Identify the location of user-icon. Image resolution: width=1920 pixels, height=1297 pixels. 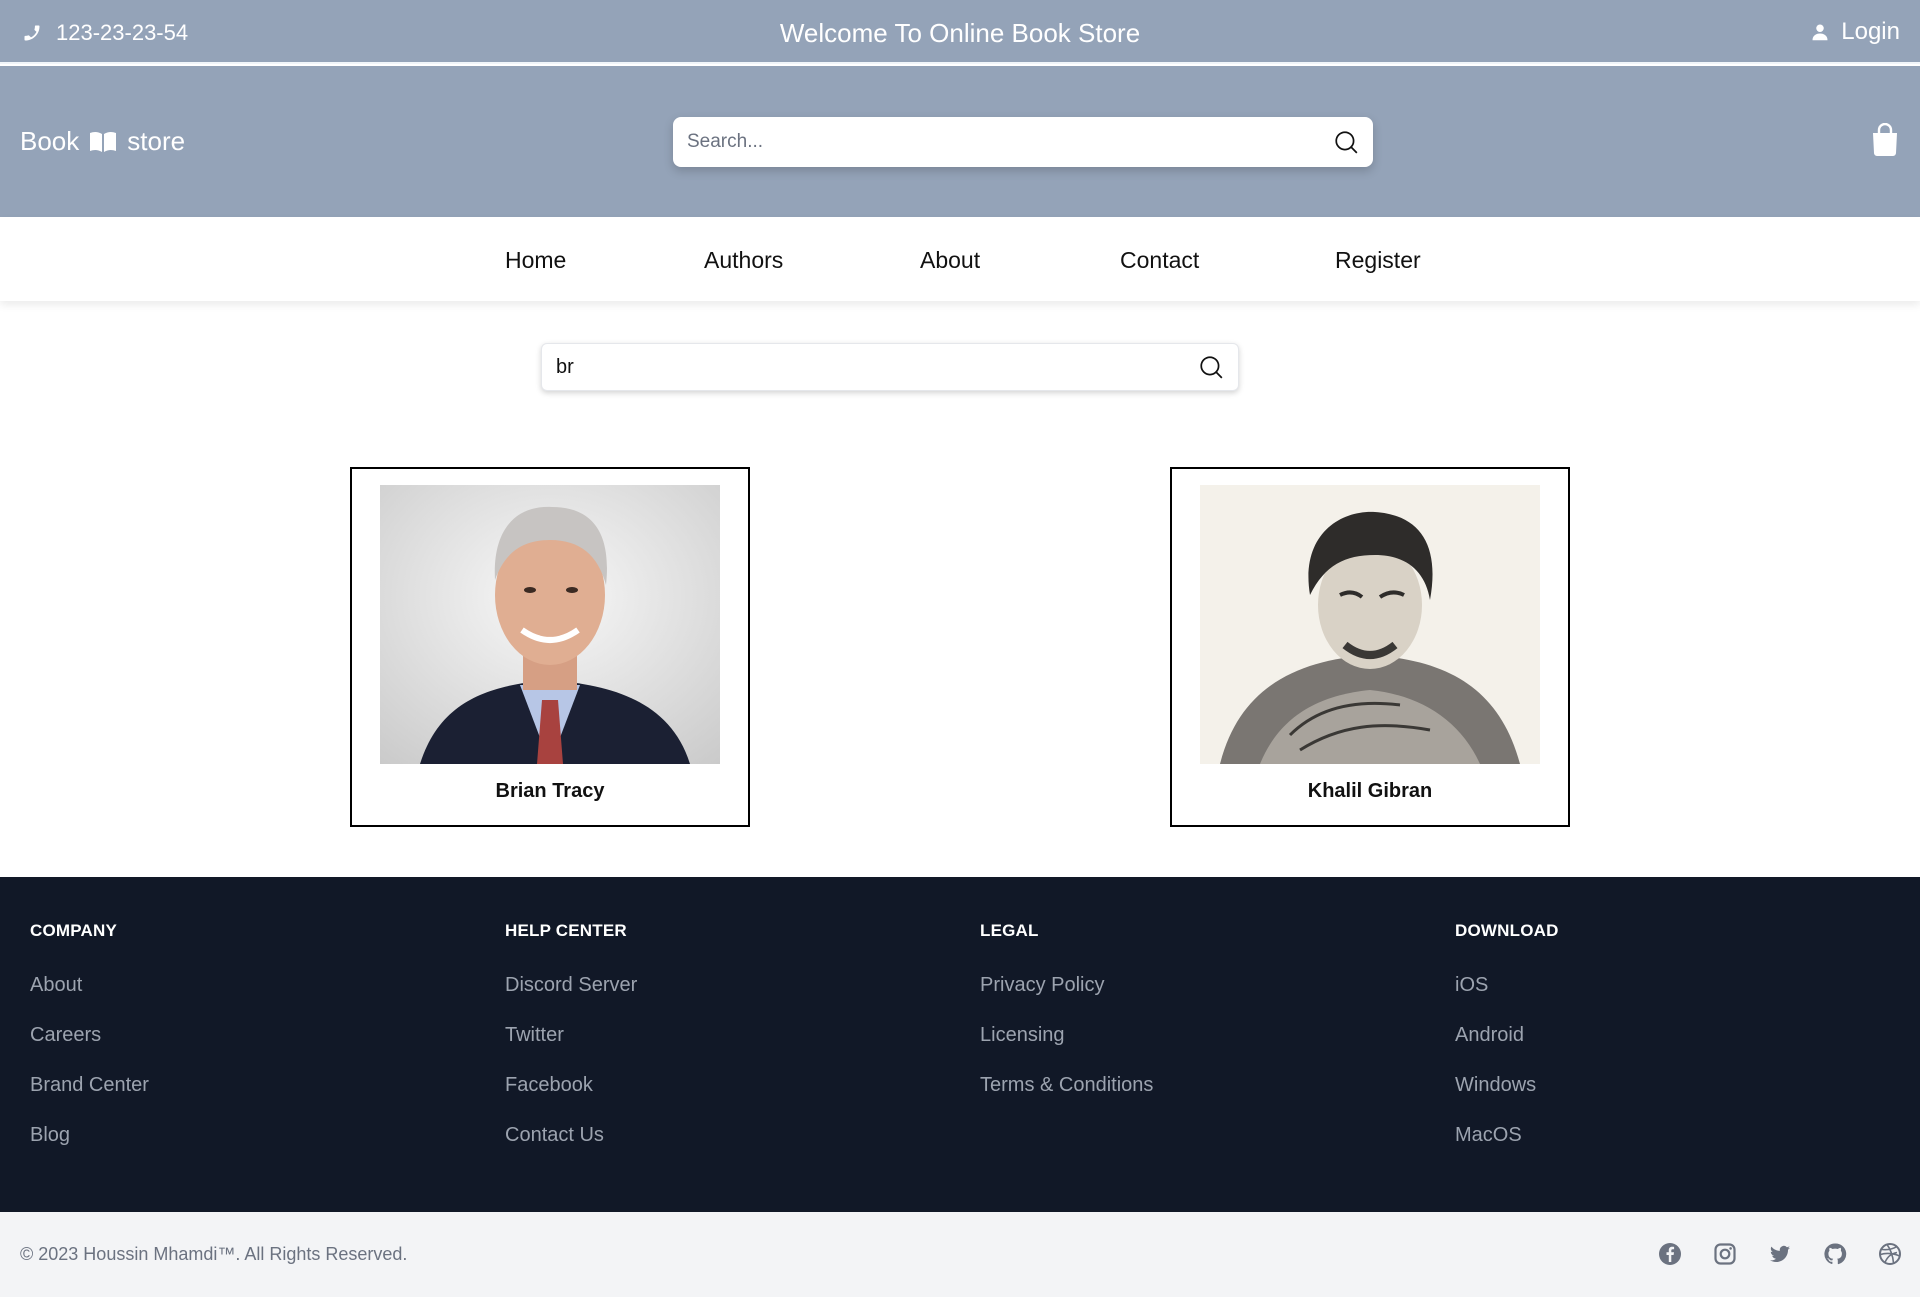
(1820, 32).